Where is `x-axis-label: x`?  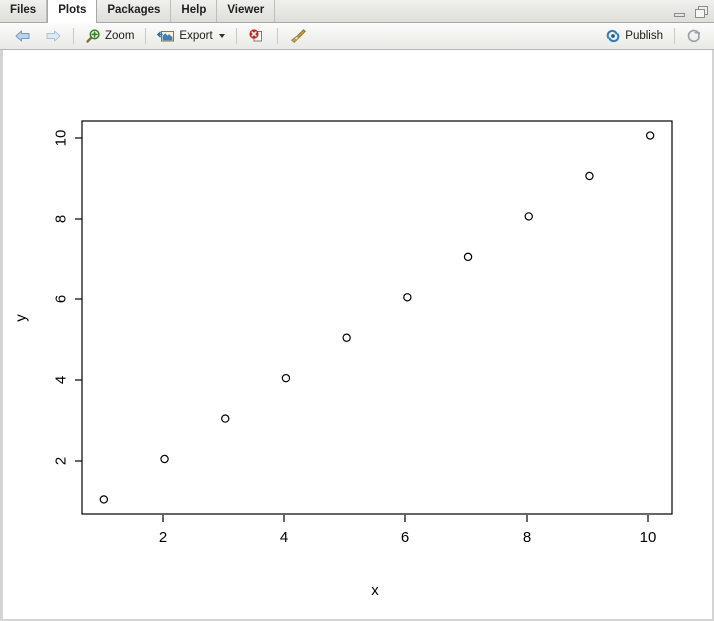 x-axis-label: x is located at coordinates (375, 590).